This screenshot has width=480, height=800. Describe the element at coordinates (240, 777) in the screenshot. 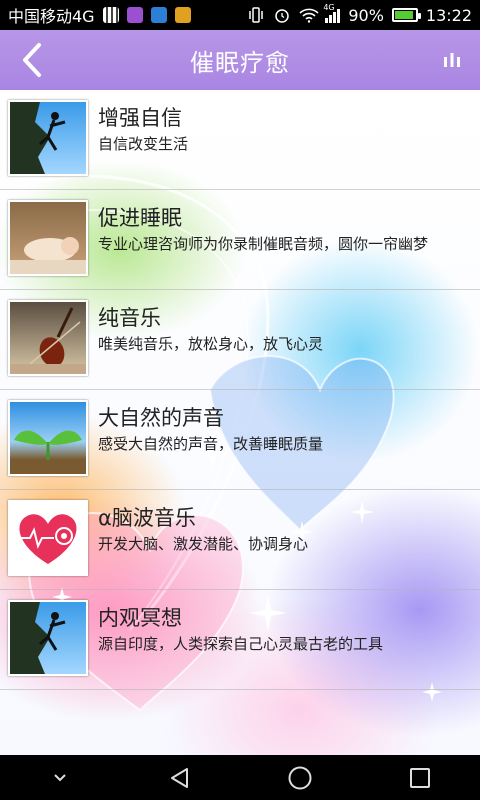

I see `navigation-bar` at that location.